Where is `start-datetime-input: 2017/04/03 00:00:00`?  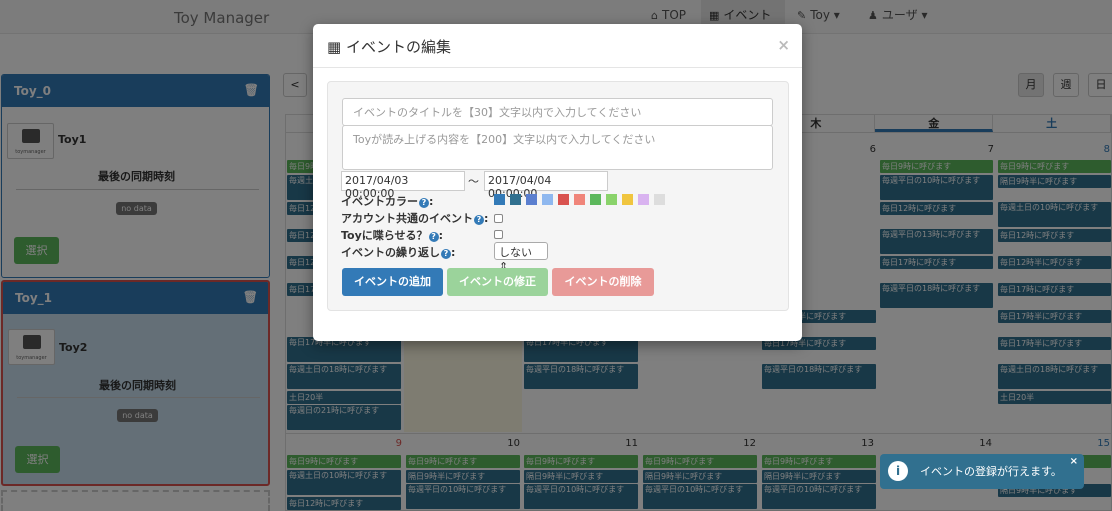 start-datetime-input: 2017/04/03 00:00:00 is located at coordinates (403, 185).